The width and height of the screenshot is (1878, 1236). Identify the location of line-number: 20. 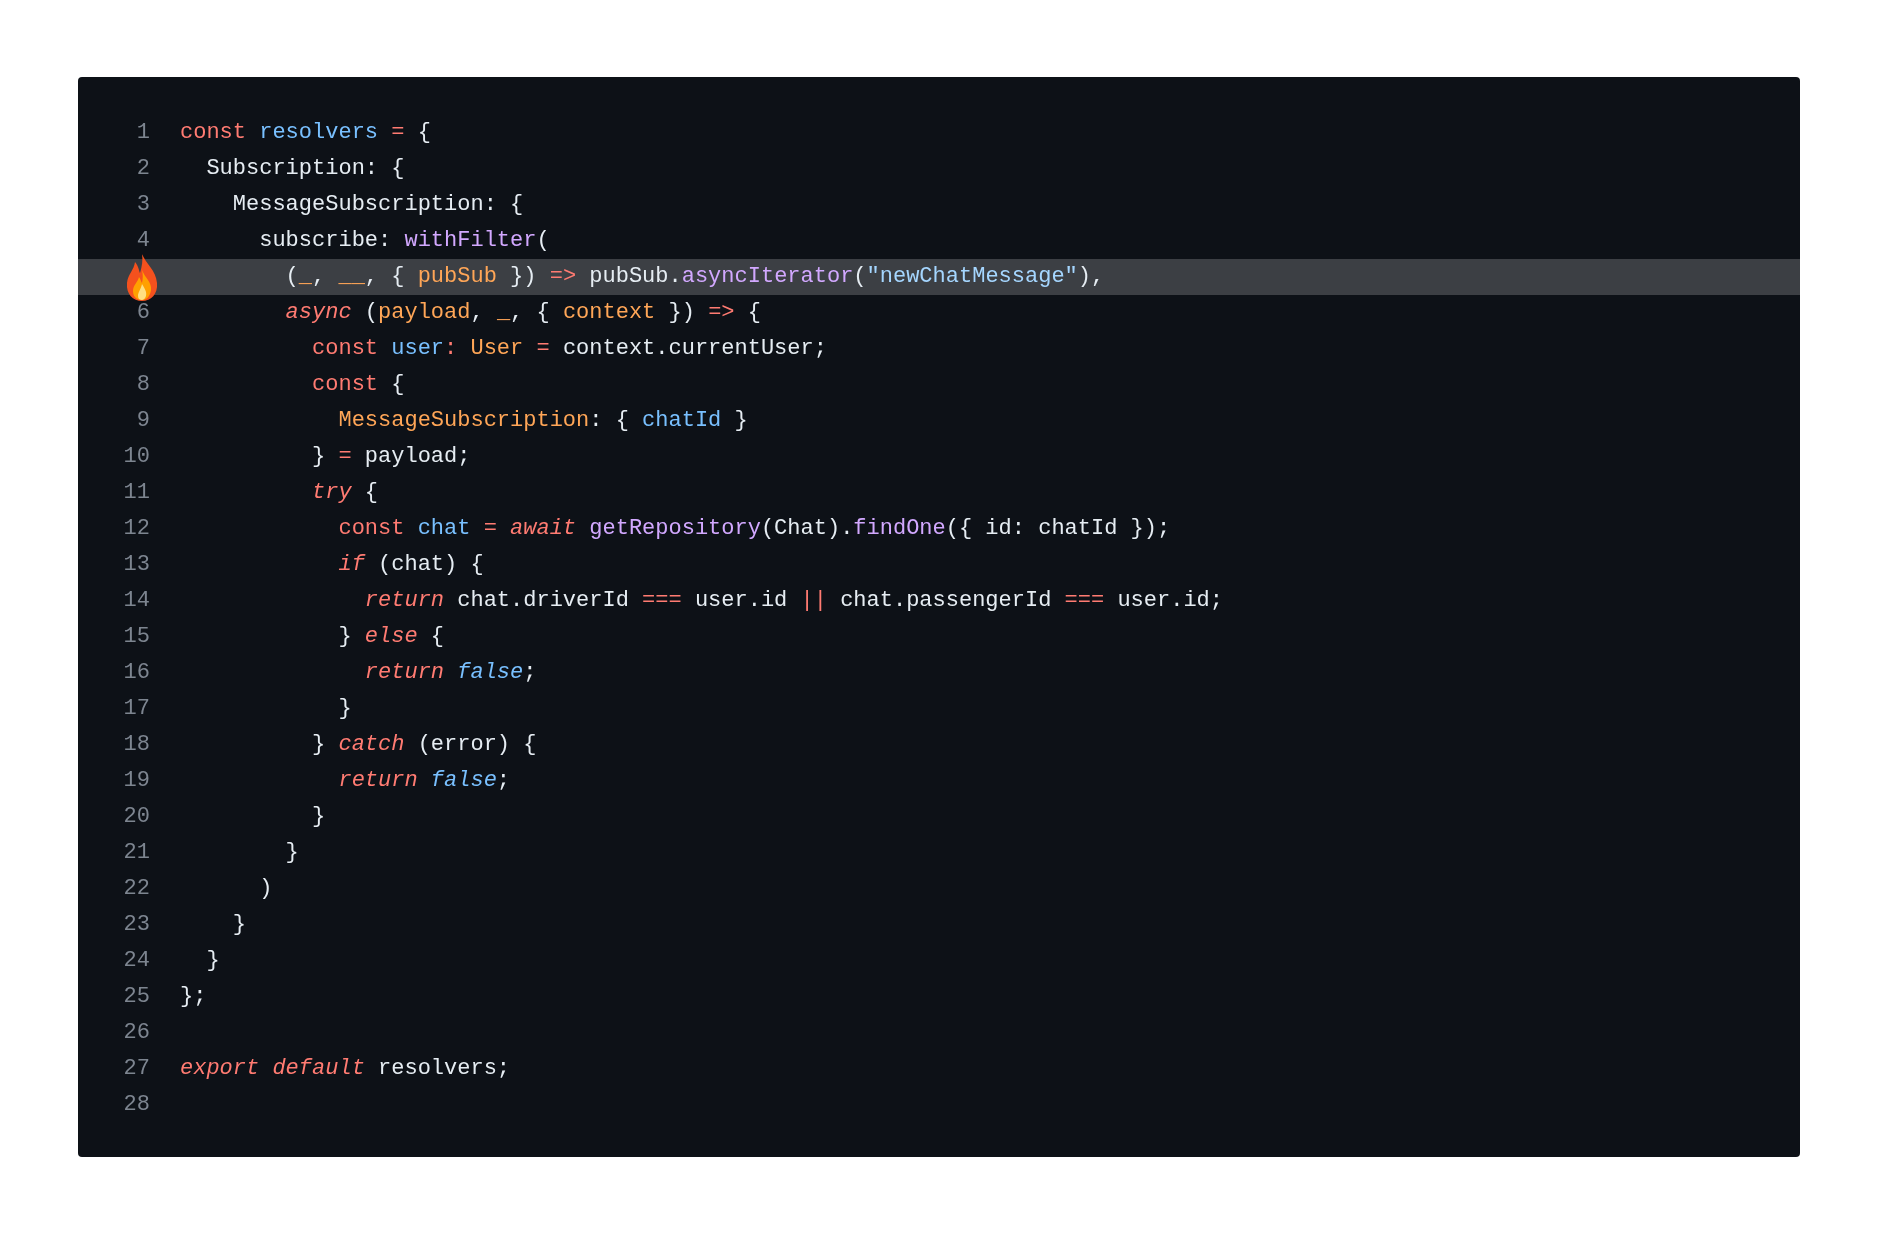
(136, 817).